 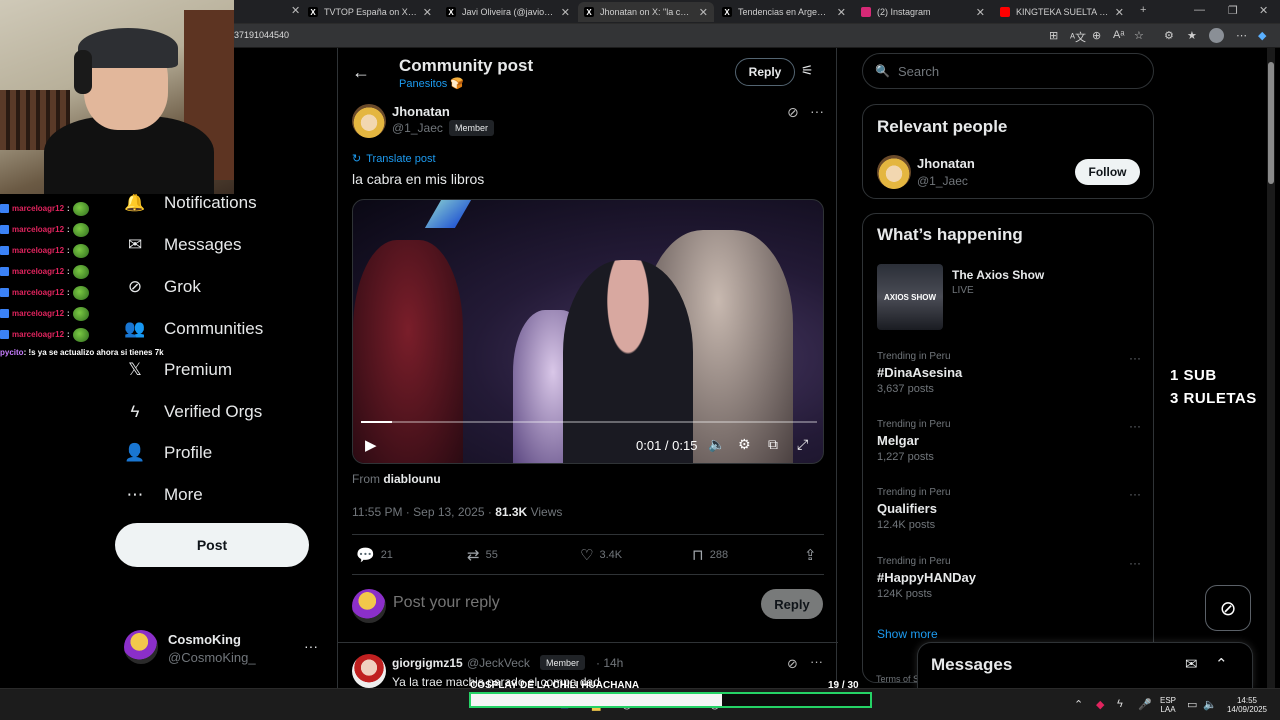 What do you see at coordinates (498, 663) in the screenshot?
I see `comment-handle: @JeckVeck` at bounding box center [498, 663].